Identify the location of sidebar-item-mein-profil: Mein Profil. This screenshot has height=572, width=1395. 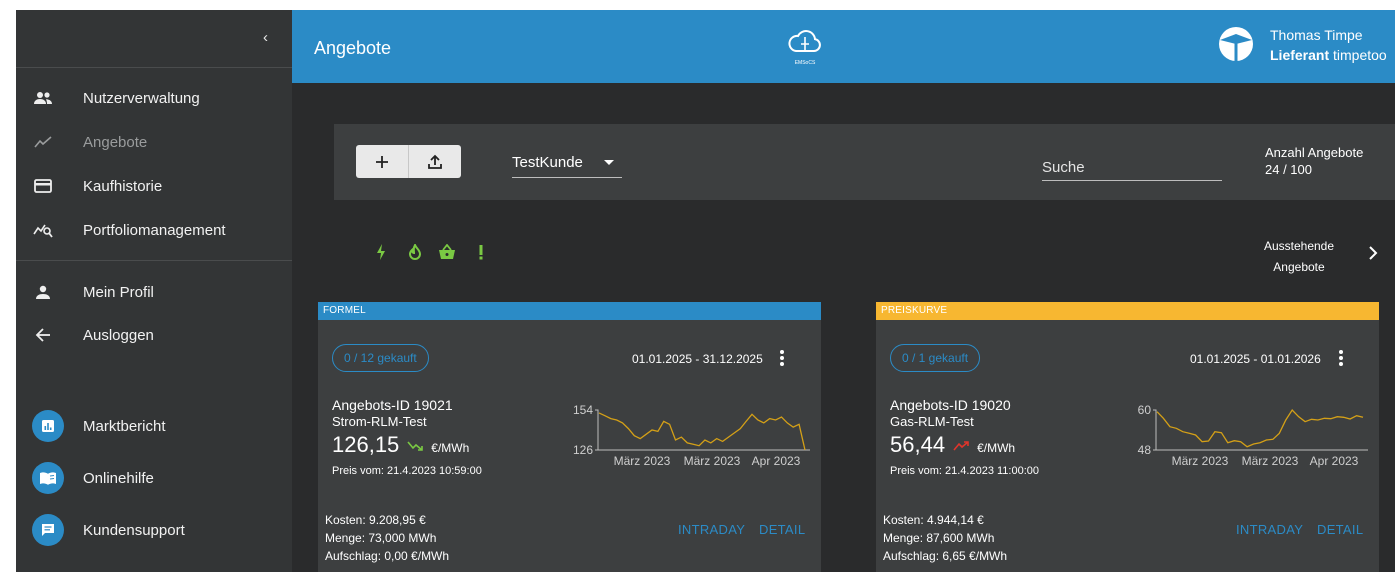
(154, 292).